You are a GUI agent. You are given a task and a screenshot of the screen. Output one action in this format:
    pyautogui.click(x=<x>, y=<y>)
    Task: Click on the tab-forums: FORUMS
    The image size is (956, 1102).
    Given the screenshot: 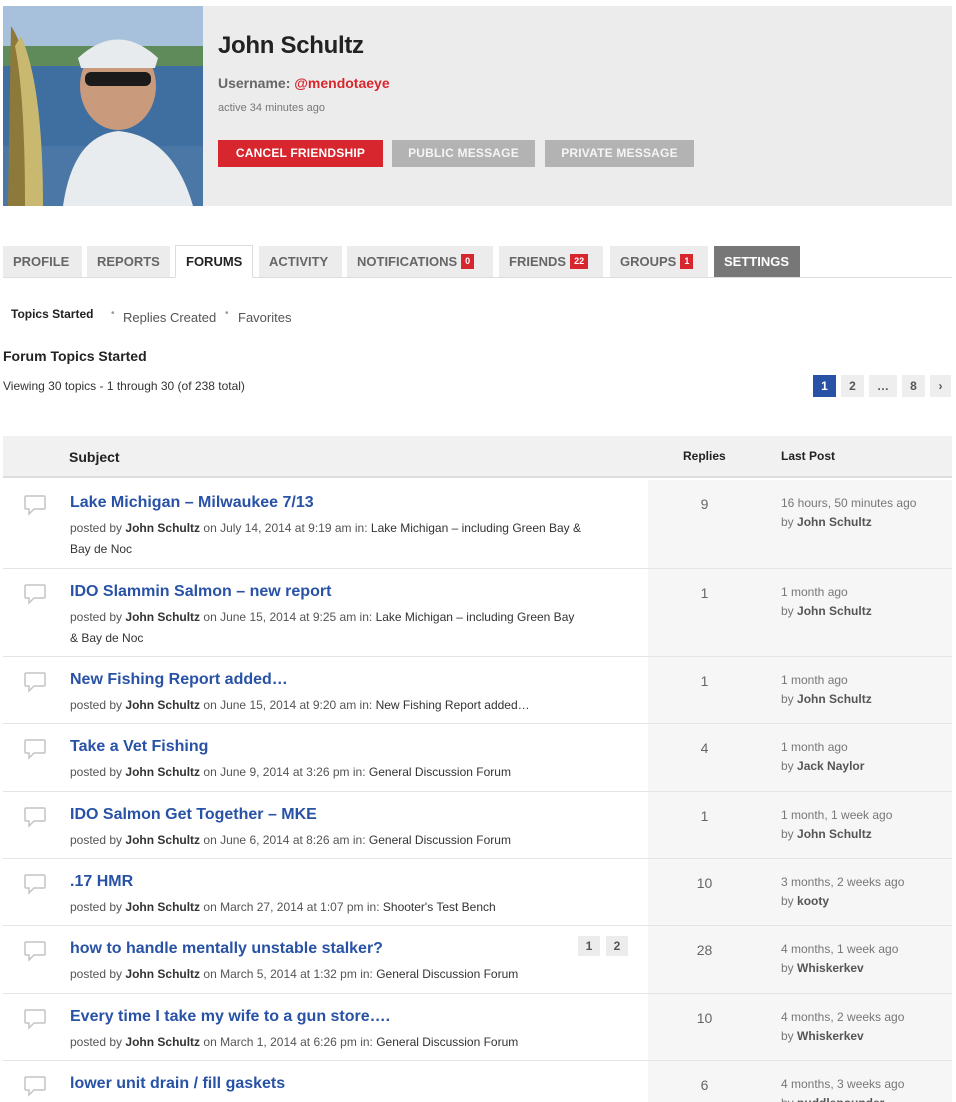 What is the action you would take?
    pyautogui.click(x=214, y=261)
    